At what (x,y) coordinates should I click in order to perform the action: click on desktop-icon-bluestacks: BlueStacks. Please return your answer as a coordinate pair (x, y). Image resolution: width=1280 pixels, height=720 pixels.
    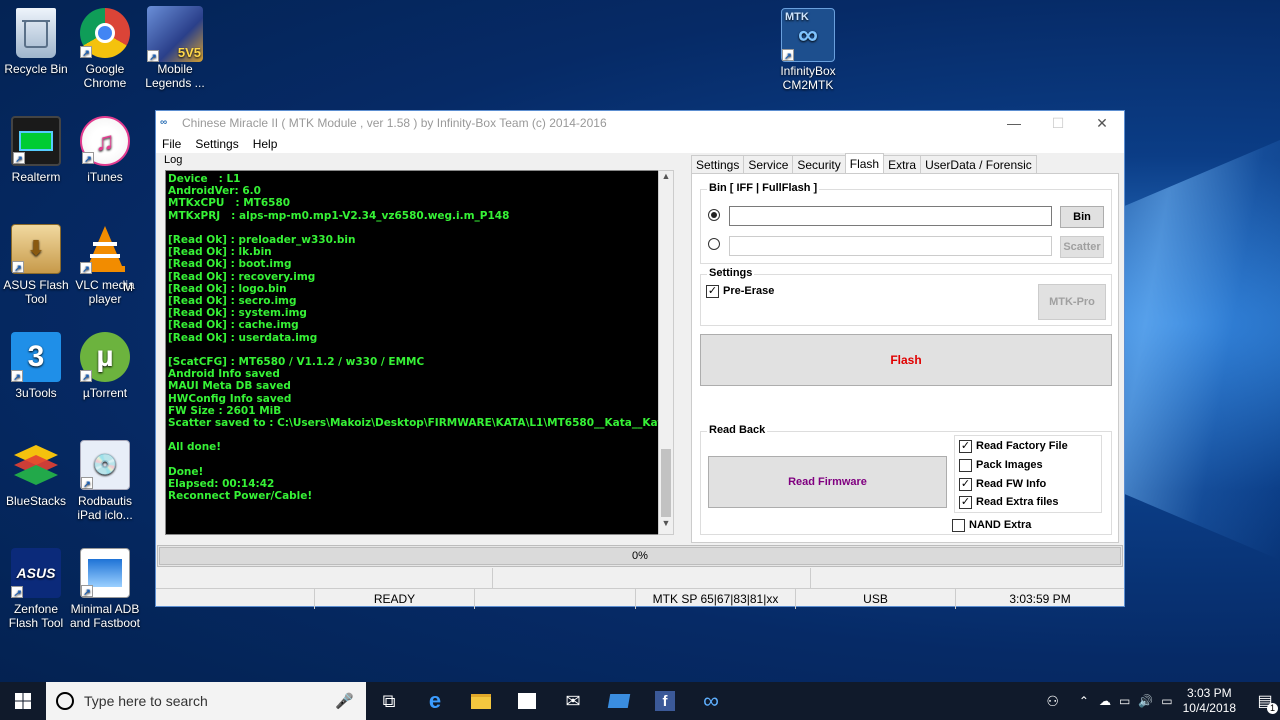
    Looking at the image, I should click on (36, 474).